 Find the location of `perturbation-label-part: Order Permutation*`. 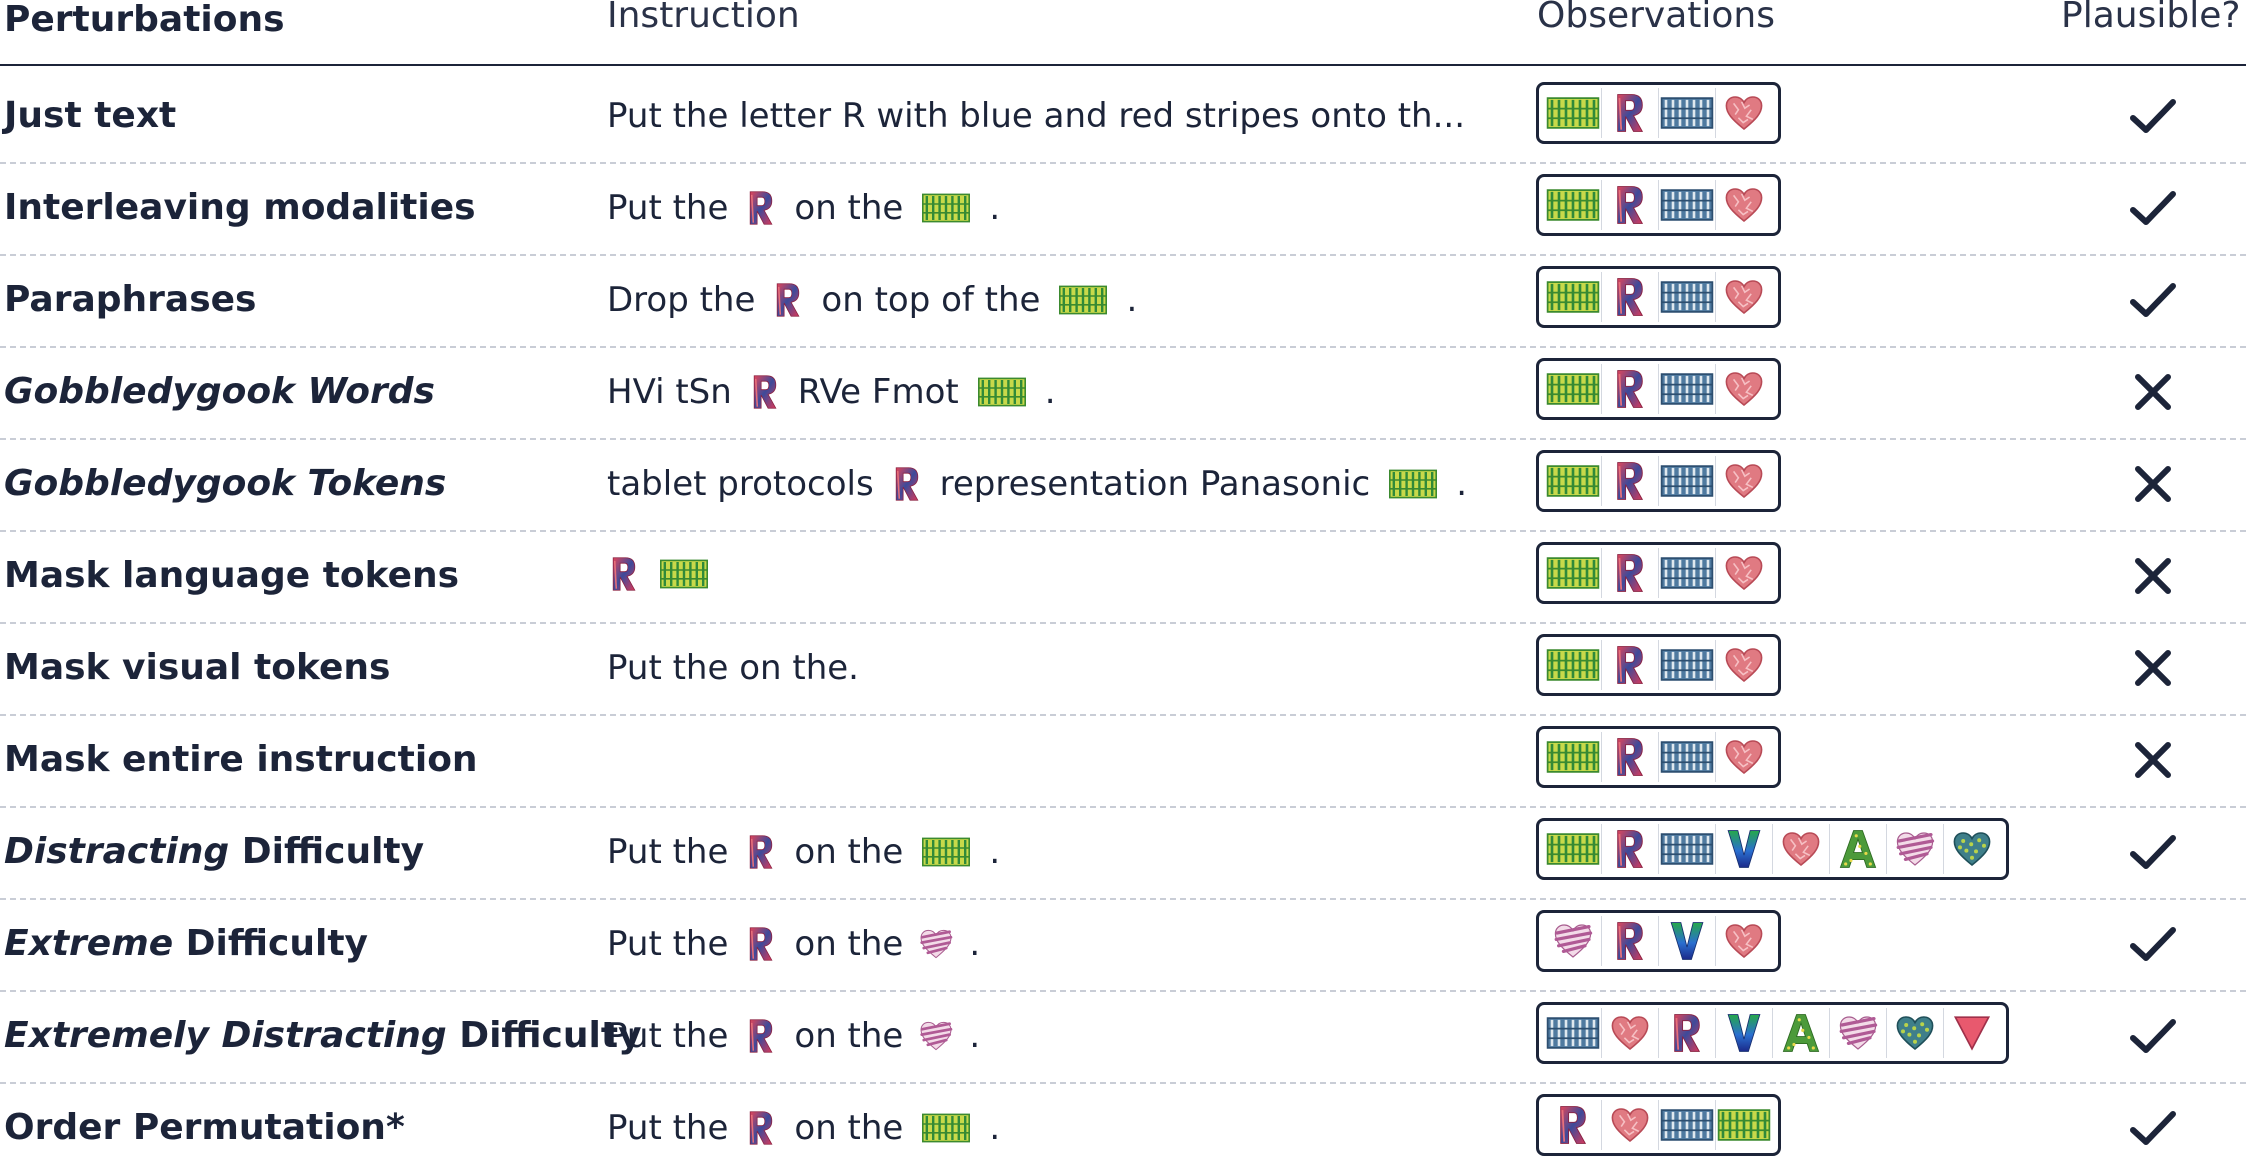

perturbation-label-part: Order Permutation* is located at coordinates (204, 1127).